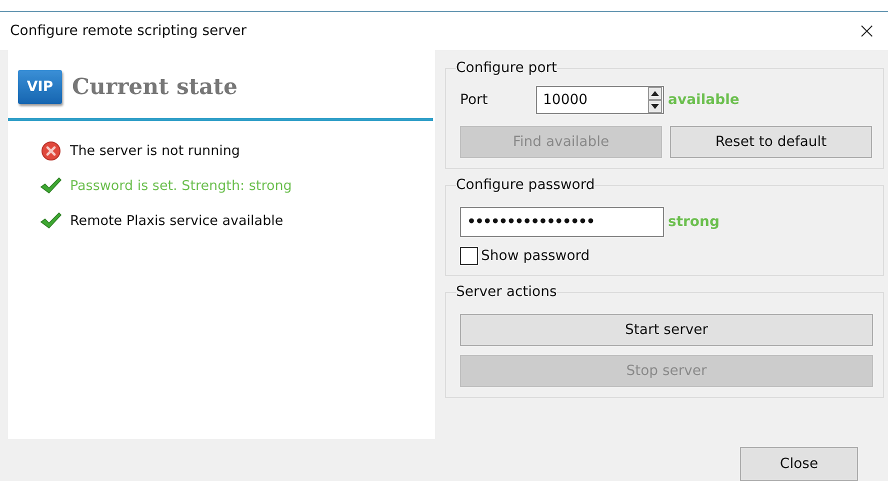  What do you see at coordinates (181, 186) in the screenshot?
I see `status-text: Password is set. Strength: strong` at bounding box center [181, 186].